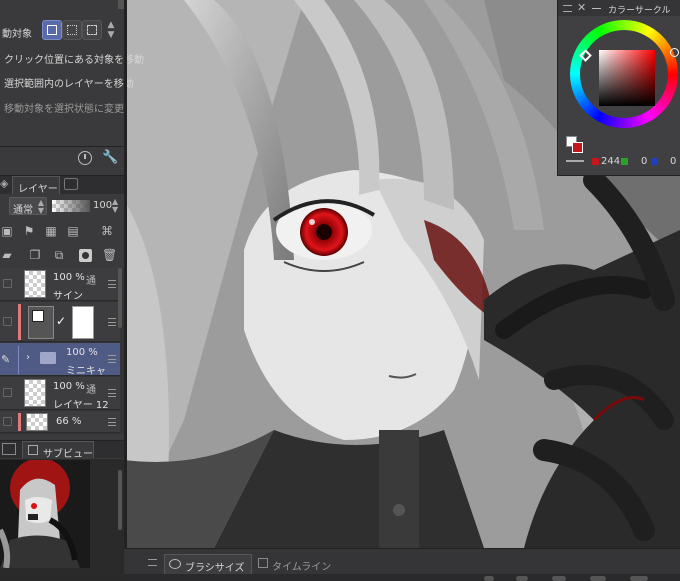 This screenshot has width=680, height=581. Describe the element at coordinates (120, 500) in the screenshot. I see `subview-scrollbar` at that location.